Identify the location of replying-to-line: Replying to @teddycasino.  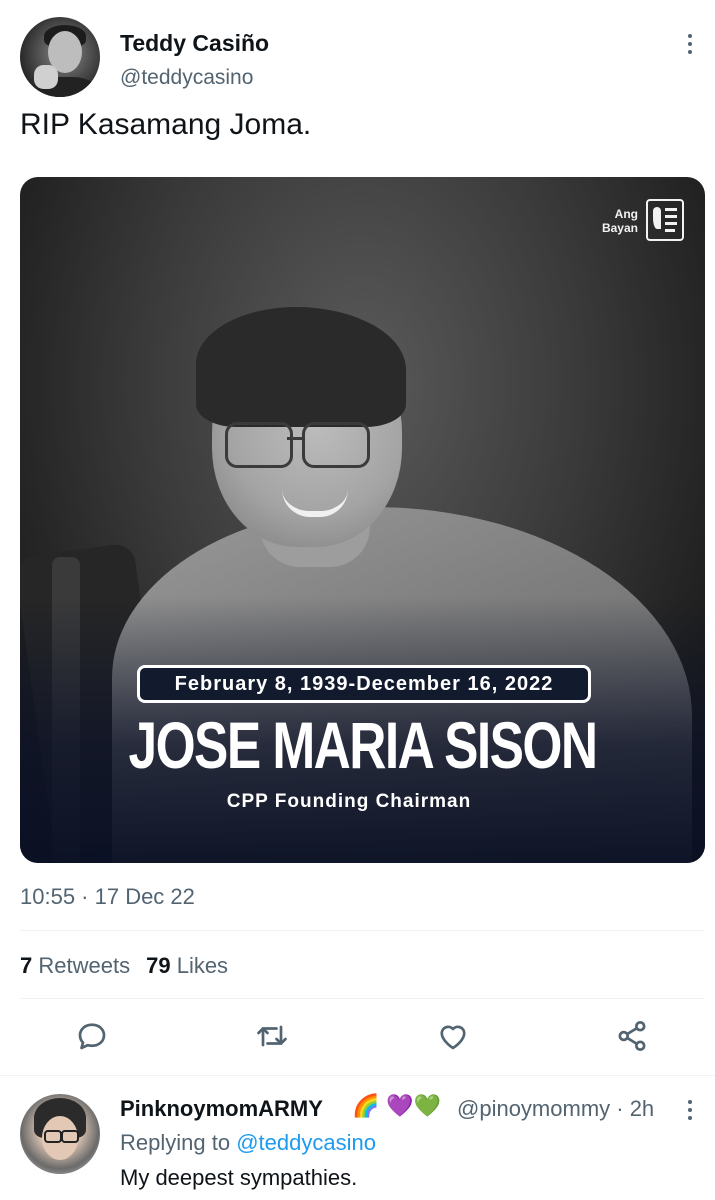
(248, 1142).